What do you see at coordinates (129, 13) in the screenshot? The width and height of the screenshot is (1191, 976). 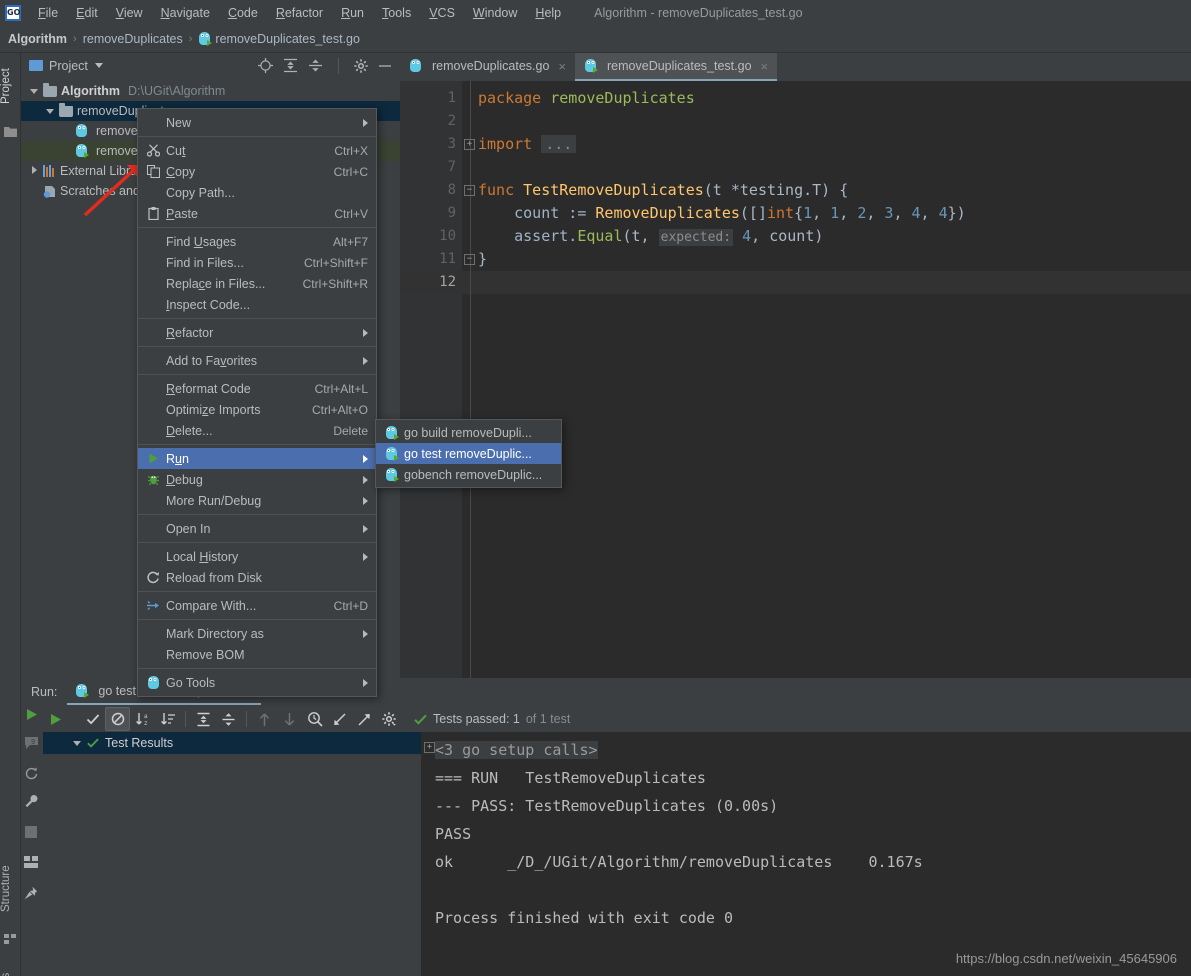 I see `menu-view: View` at bounding box center [129, 13].